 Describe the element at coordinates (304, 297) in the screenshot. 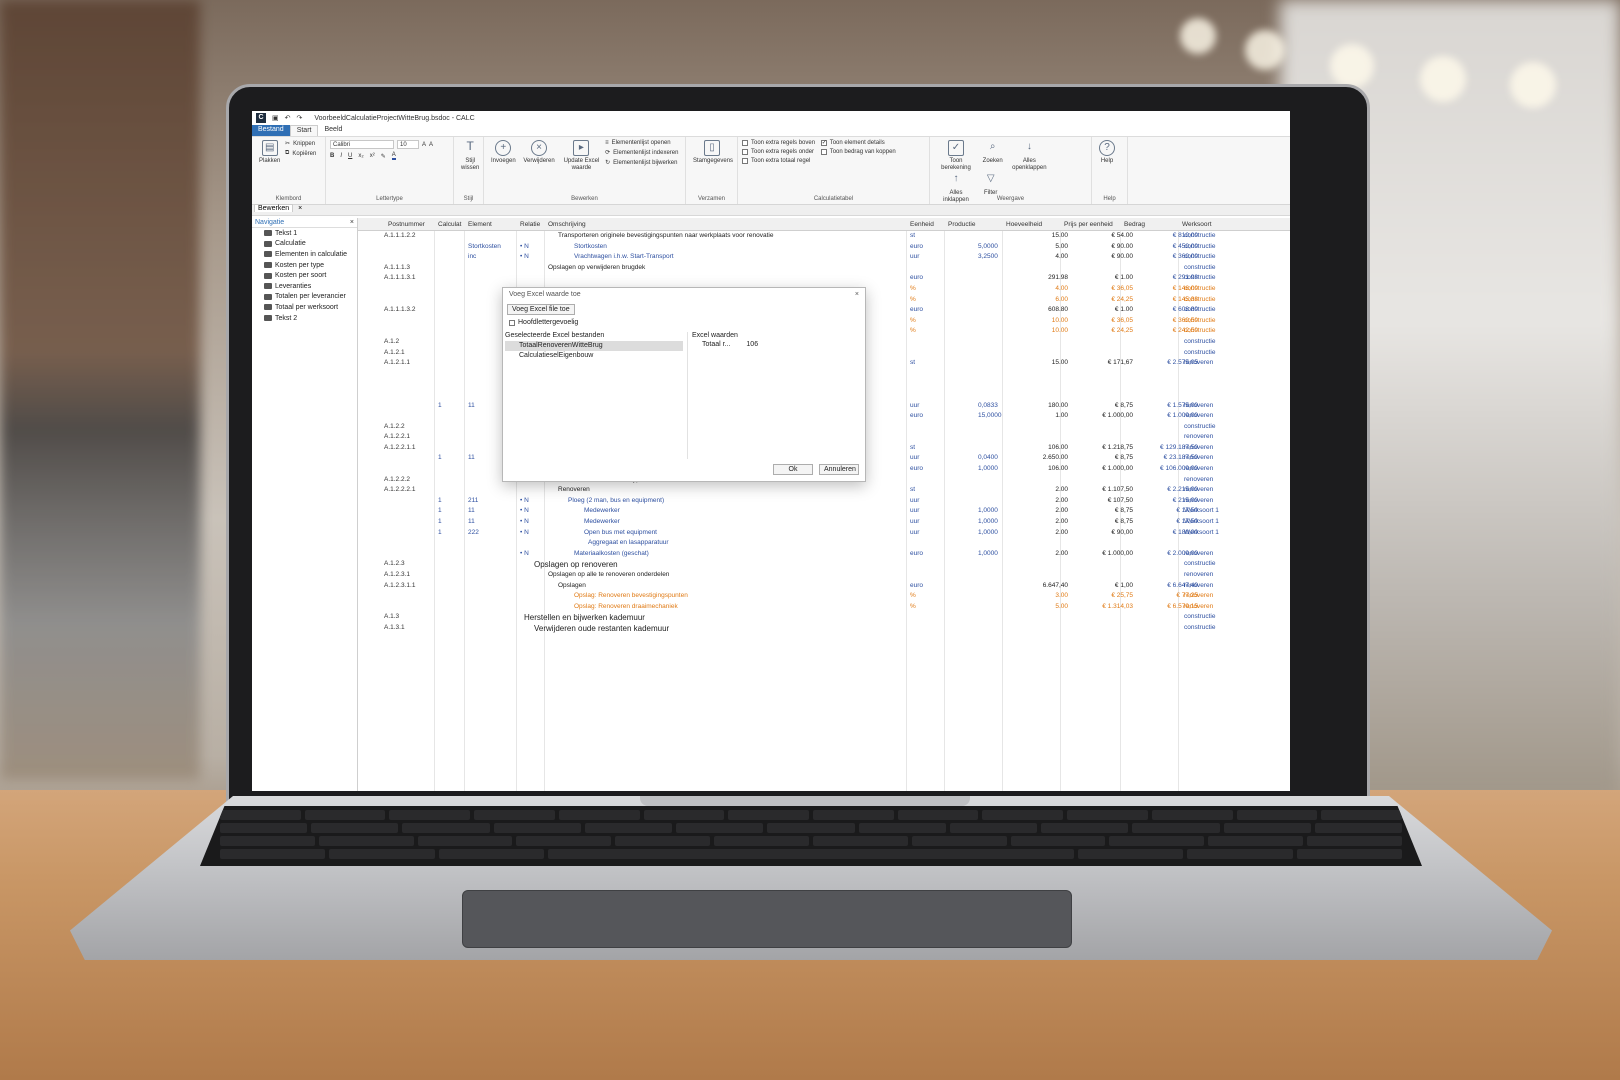

I see `nav-item: Totalen per leverancier` at that location.